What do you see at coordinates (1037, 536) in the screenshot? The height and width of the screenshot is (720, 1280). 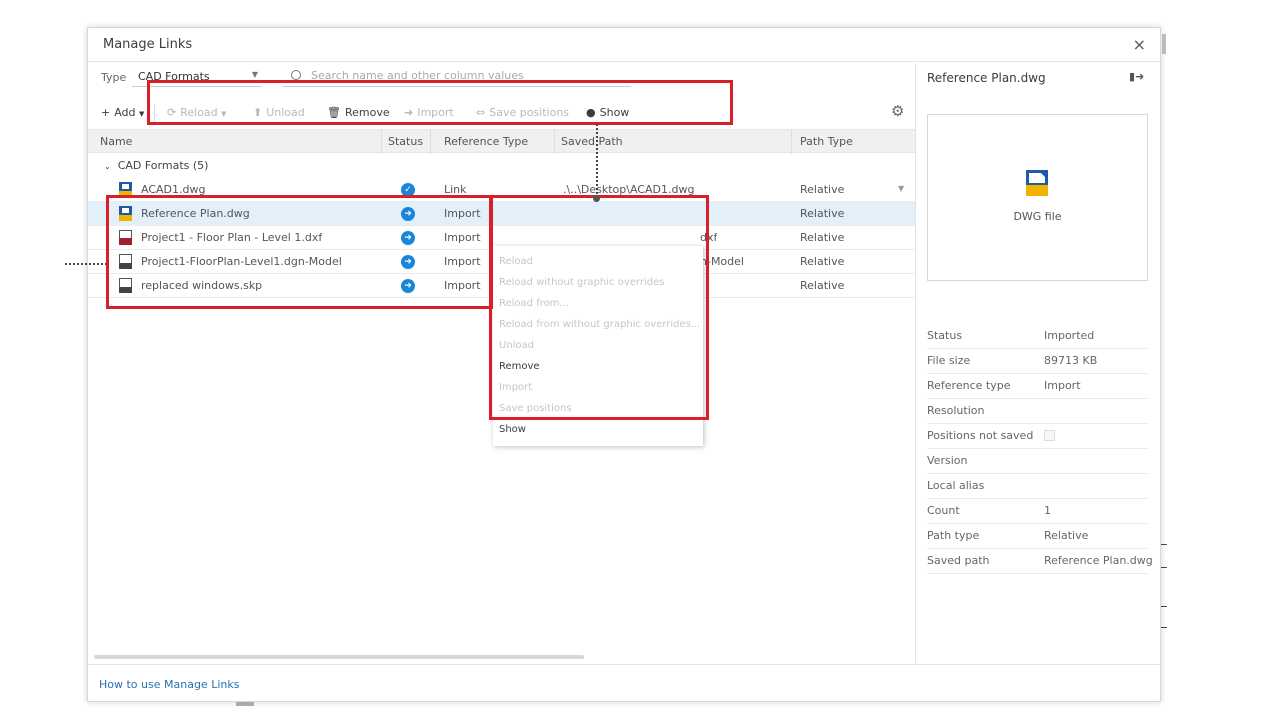 I see `property-row: Path type Relative` at bounding box center [1037, 536].